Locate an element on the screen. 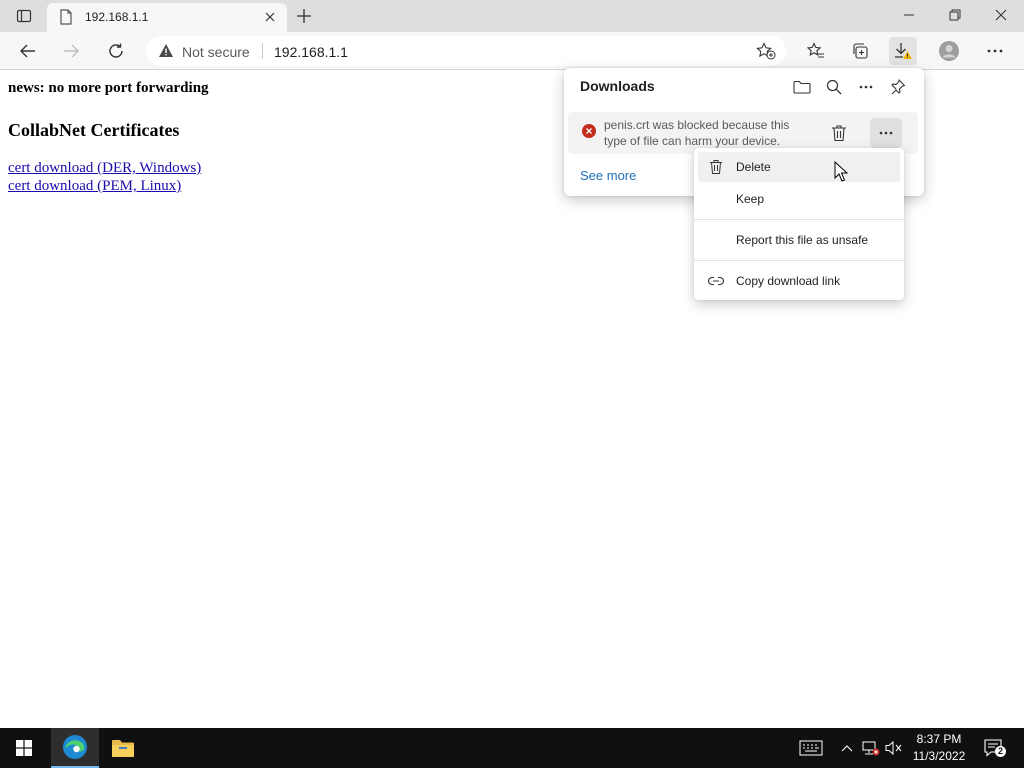 The height and width of the screenshot is (768, 1024). address-separator is located at coordinates (262, 51).